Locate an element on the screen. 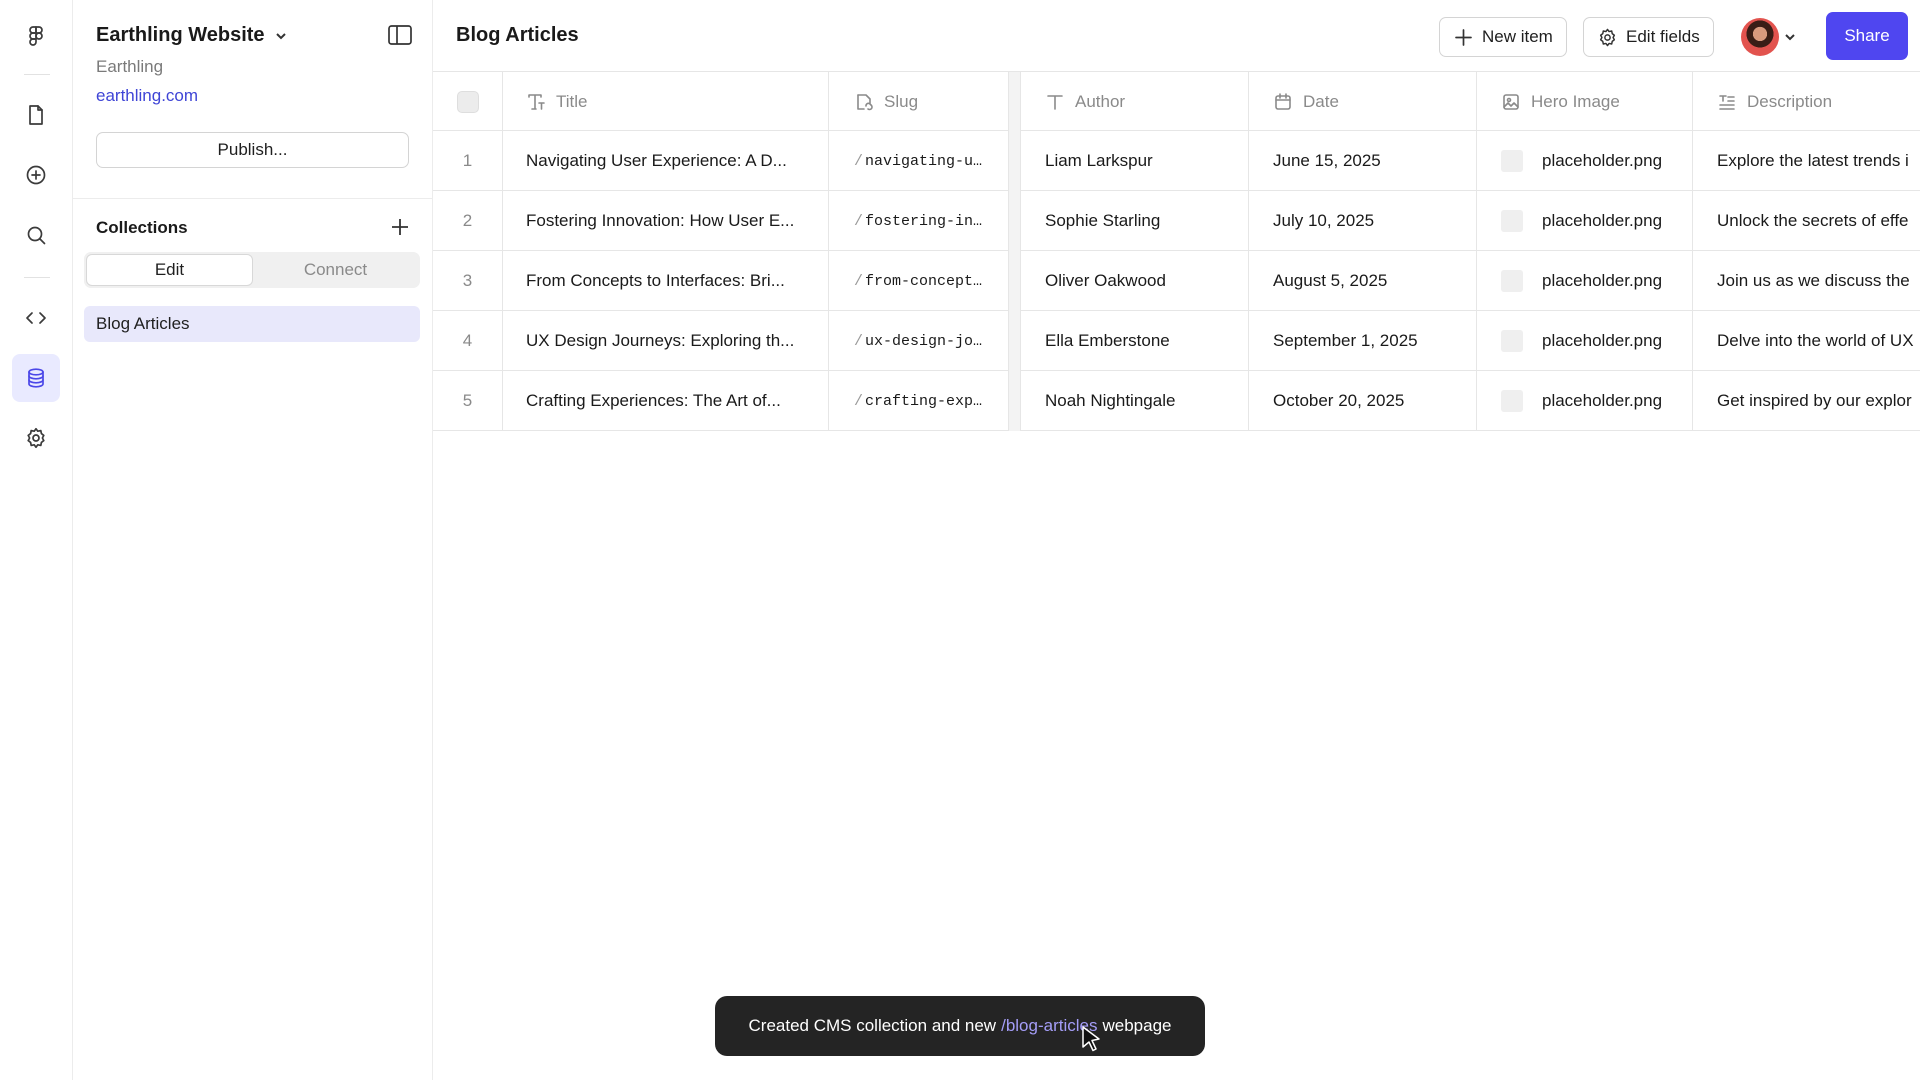 The height and width of the screenshot is (1080, 1920). search-icon is located at coordinates (36, 235).